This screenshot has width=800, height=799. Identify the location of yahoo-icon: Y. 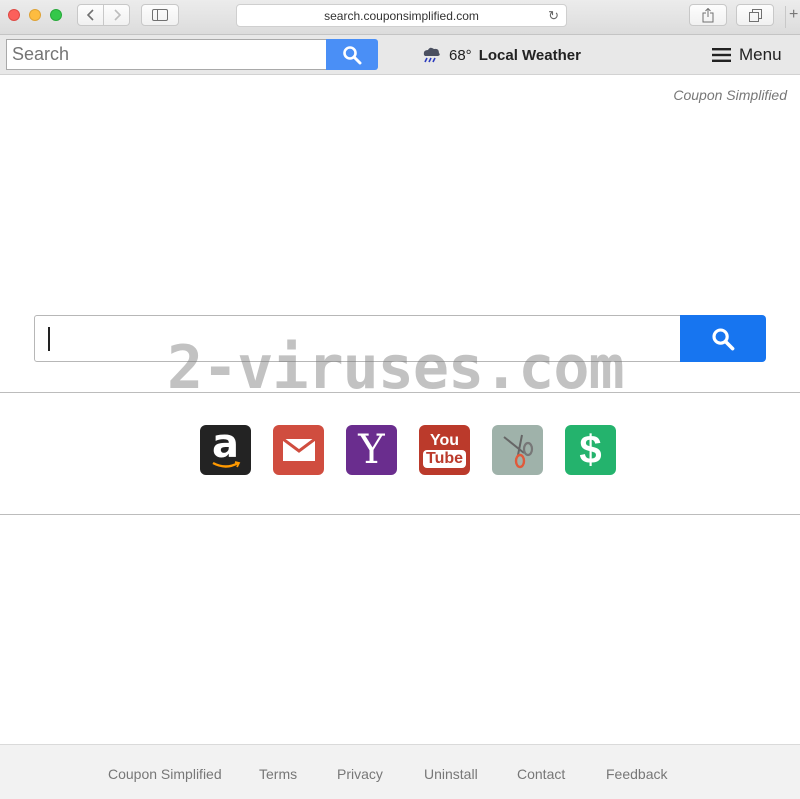
(371, 450).